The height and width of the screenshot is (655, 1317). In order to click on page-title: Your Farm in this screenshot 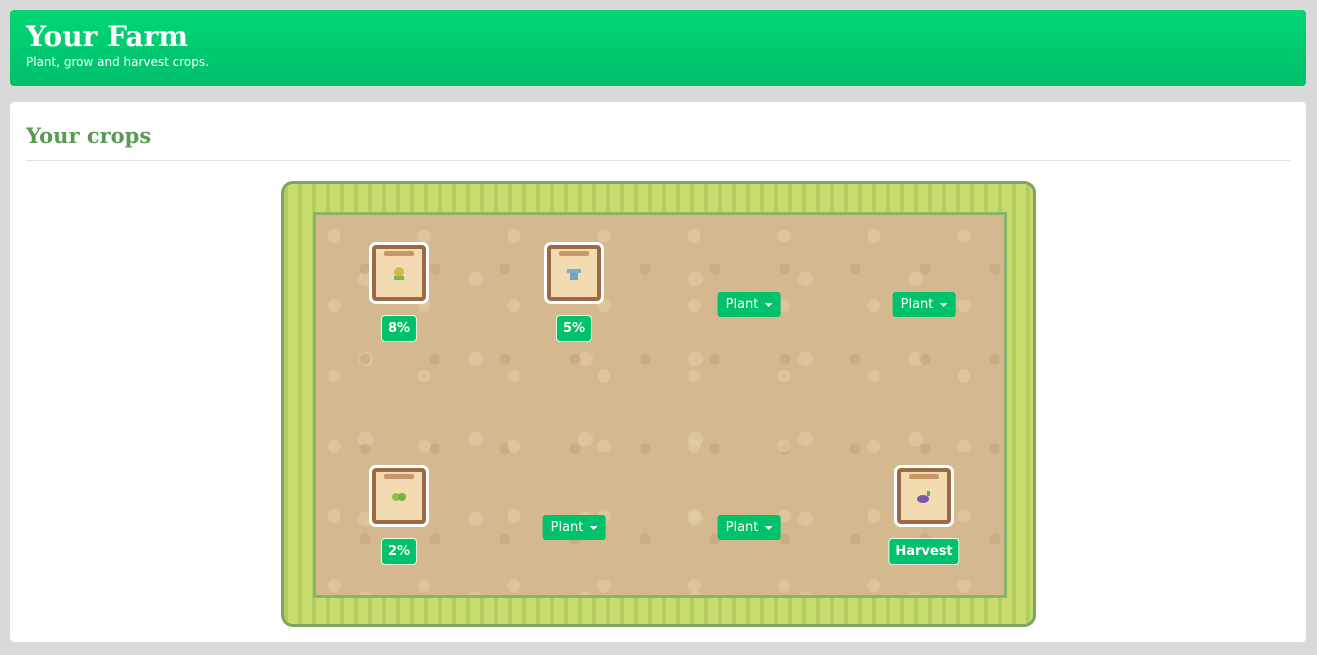, I will do `click(107, 36)`.